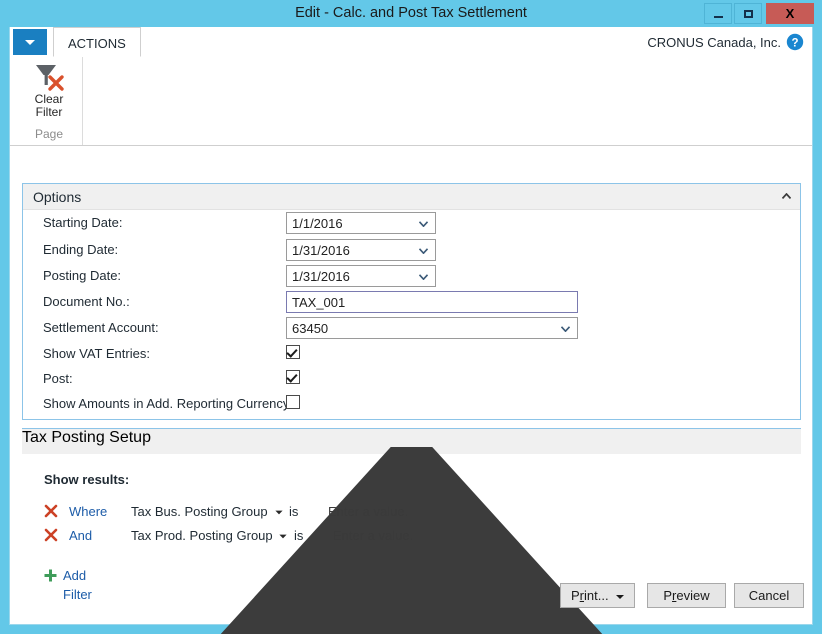 The image size is (822, 634). I want to click on control-show-vat-entries, so click(293, 351).